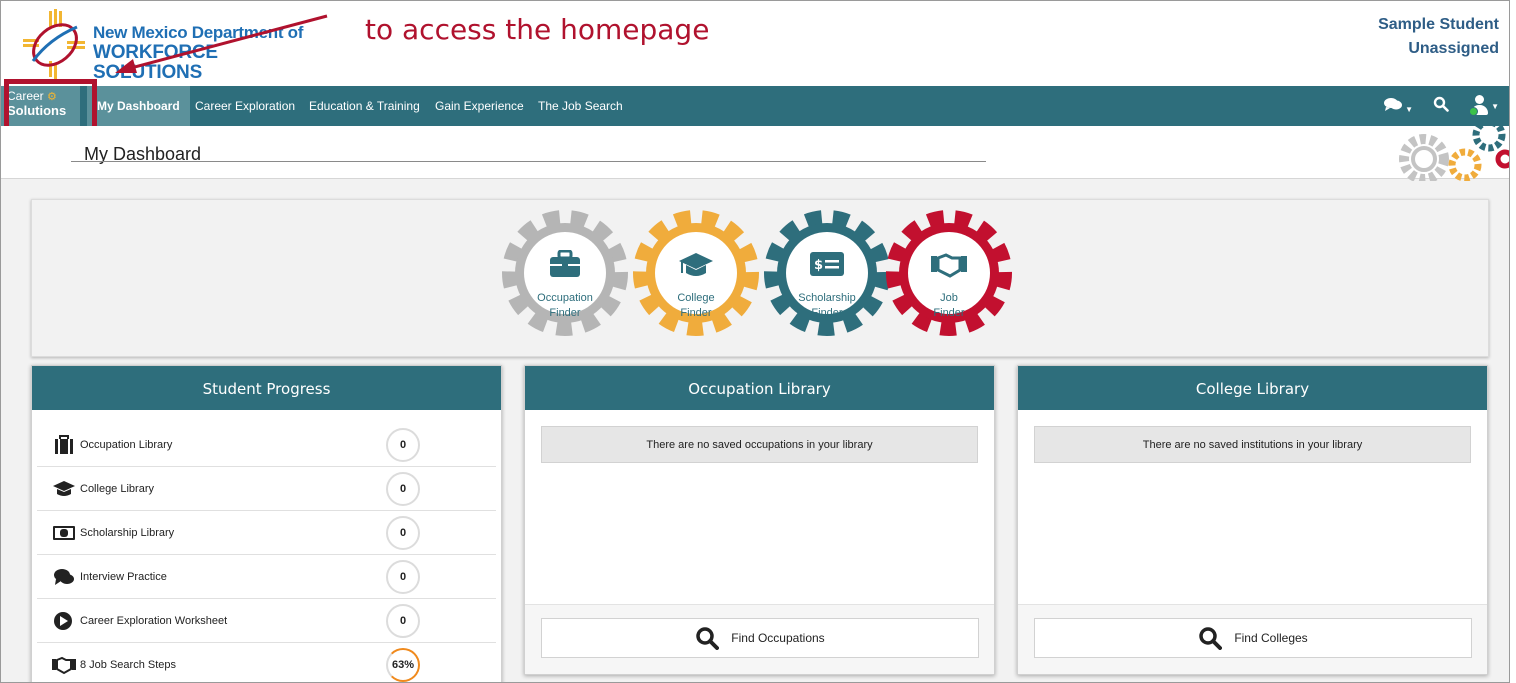  What do you see at coordinates (54, 44) in the screenshot?
I see `sun-logo-icon` at bounding box center [54, 44].